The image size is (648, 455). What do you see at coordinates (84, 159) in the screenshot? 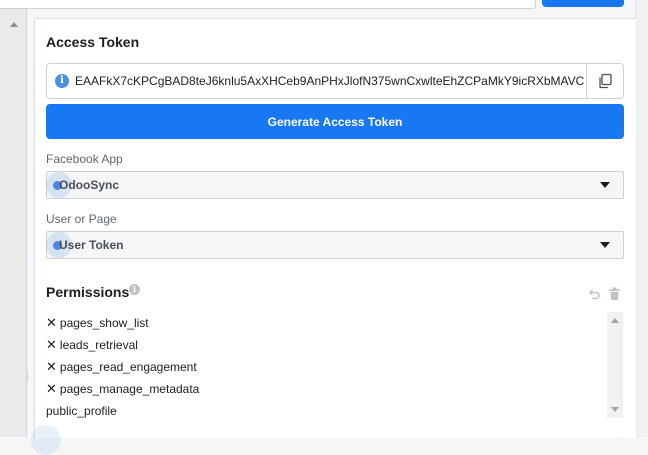
I see `facebook-app-label: Facebook App` at bounding box center [84, 159].